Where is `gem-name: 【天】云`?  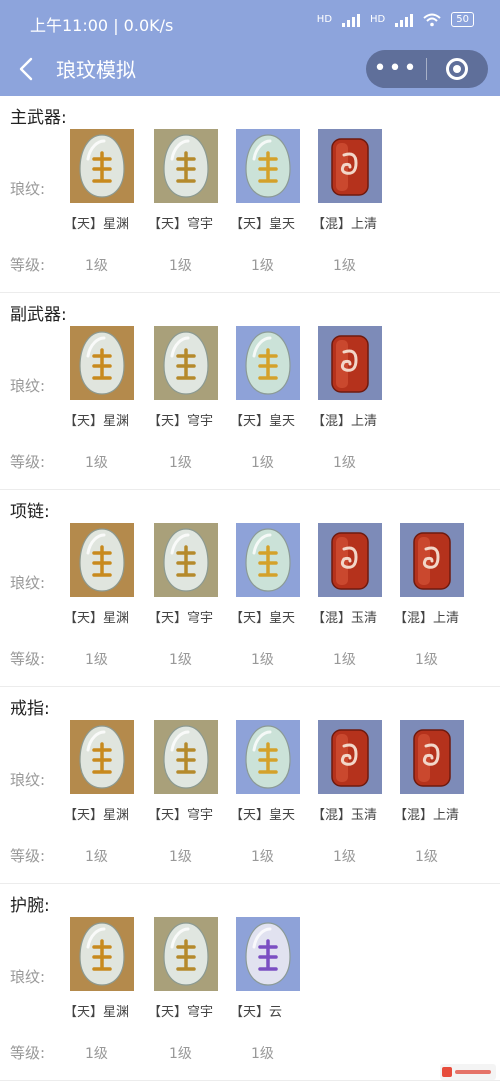 gem-name: 【天】云 is located at coordinates (275, 1010).